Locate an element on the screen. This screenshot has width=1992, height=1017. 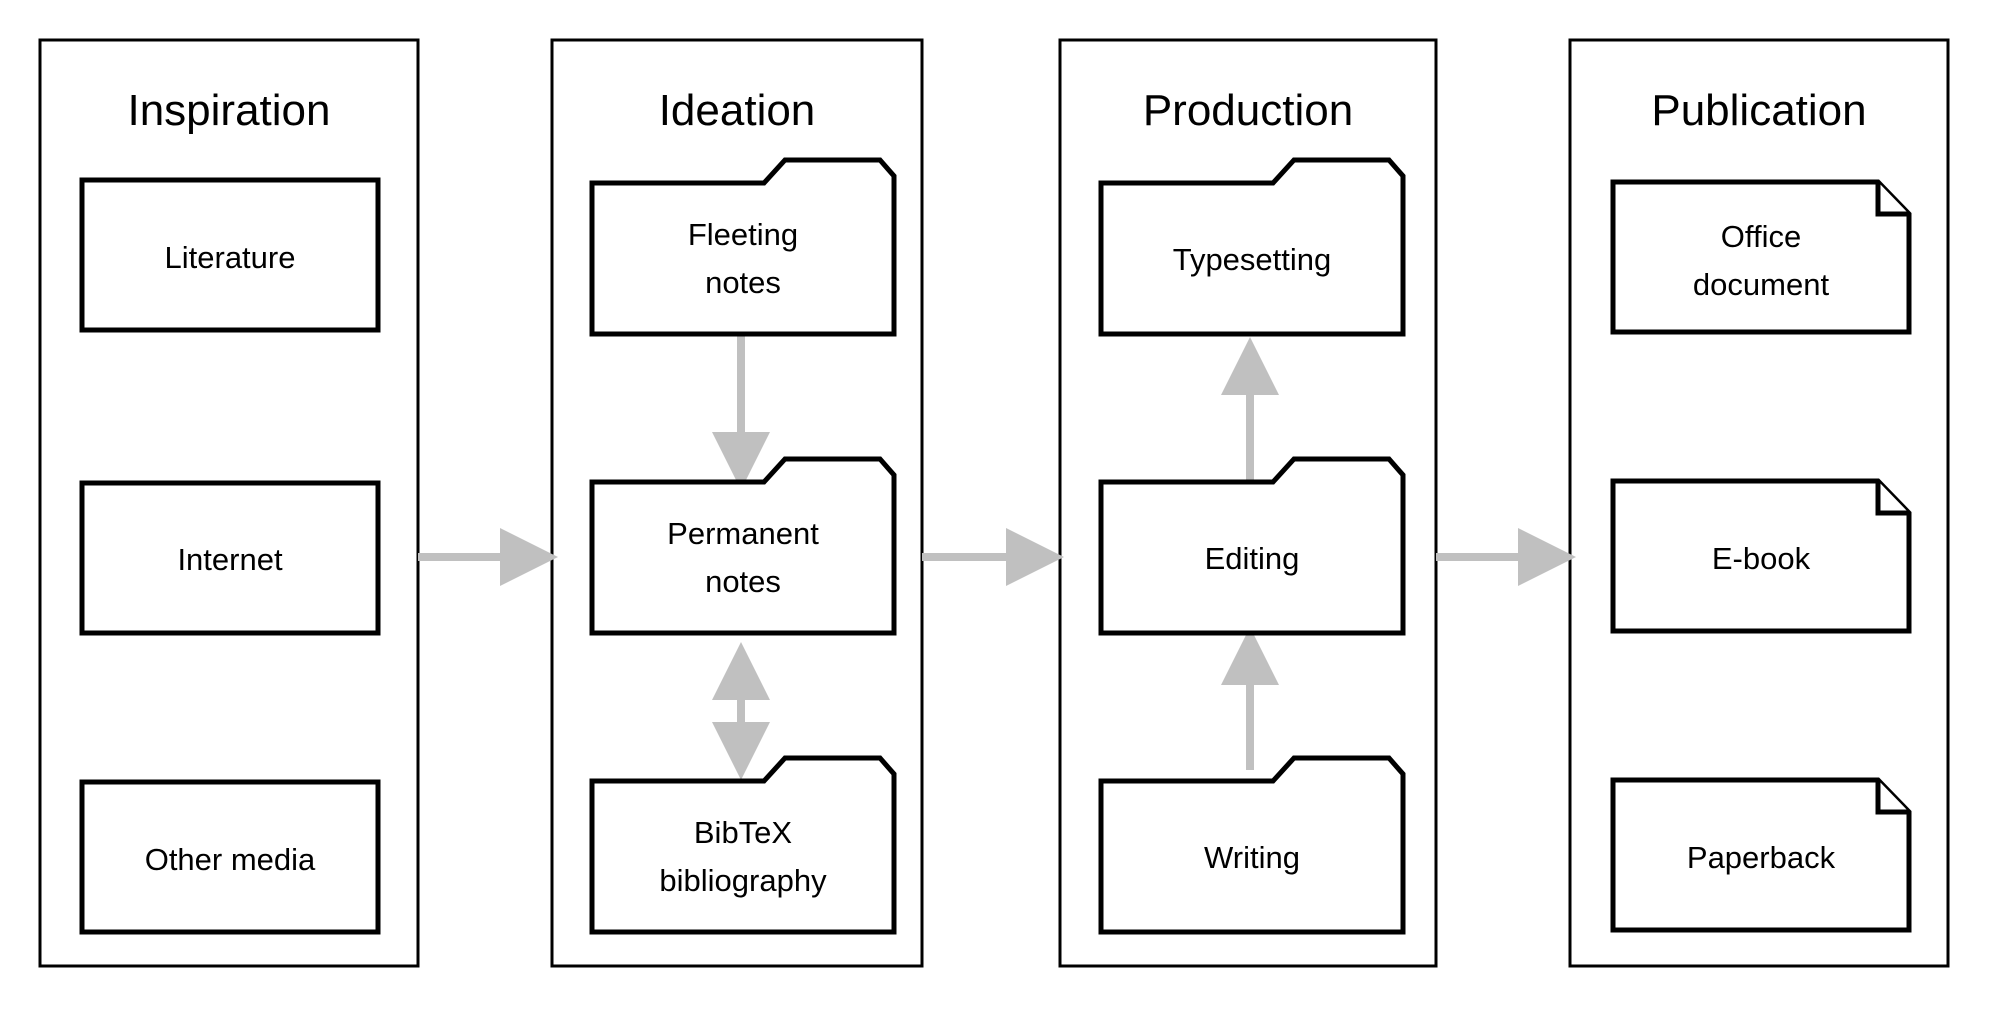
connector-ideation-to-production is located at coordinates (993, 557).